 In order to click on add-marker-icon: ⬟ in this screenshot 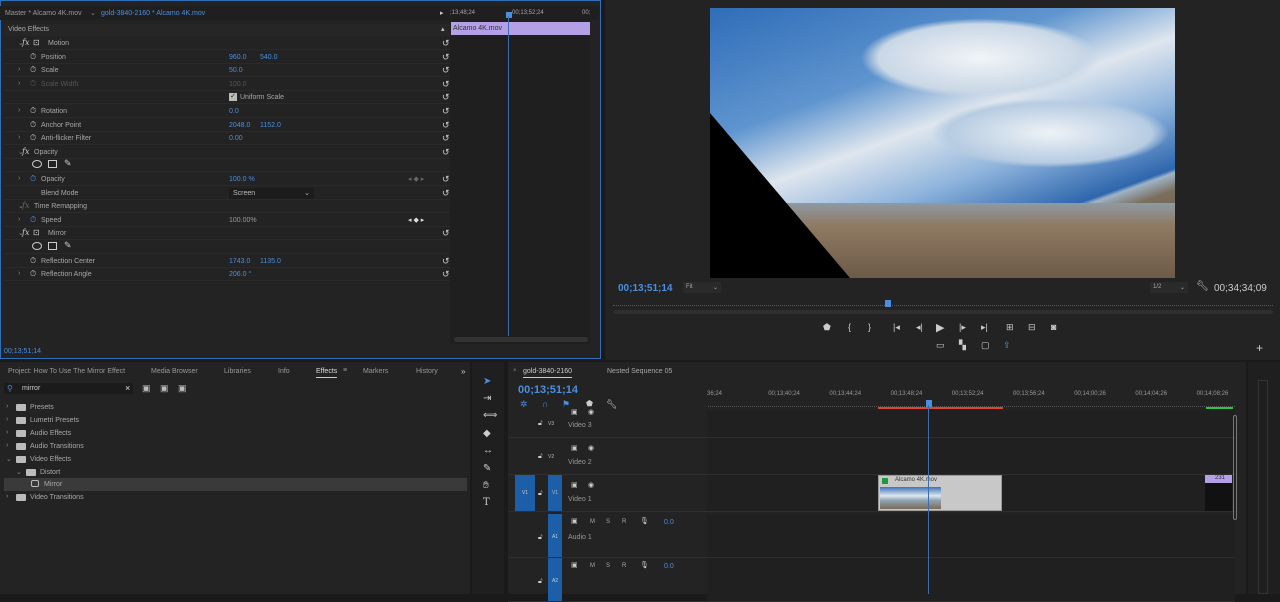, I will do `click(589, 403)`.